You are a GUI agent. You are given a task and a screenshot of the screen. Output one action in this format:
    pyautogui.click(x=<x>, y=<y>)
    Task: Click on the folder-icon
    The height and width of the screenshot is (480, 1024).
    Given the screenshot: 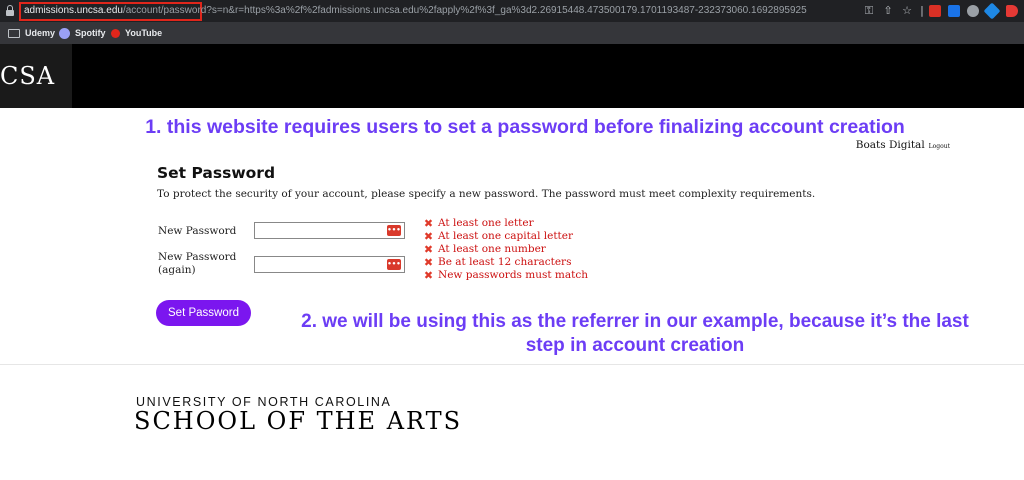 What is the action you would take?
    pyautogui.click(x=14, y=33)
    